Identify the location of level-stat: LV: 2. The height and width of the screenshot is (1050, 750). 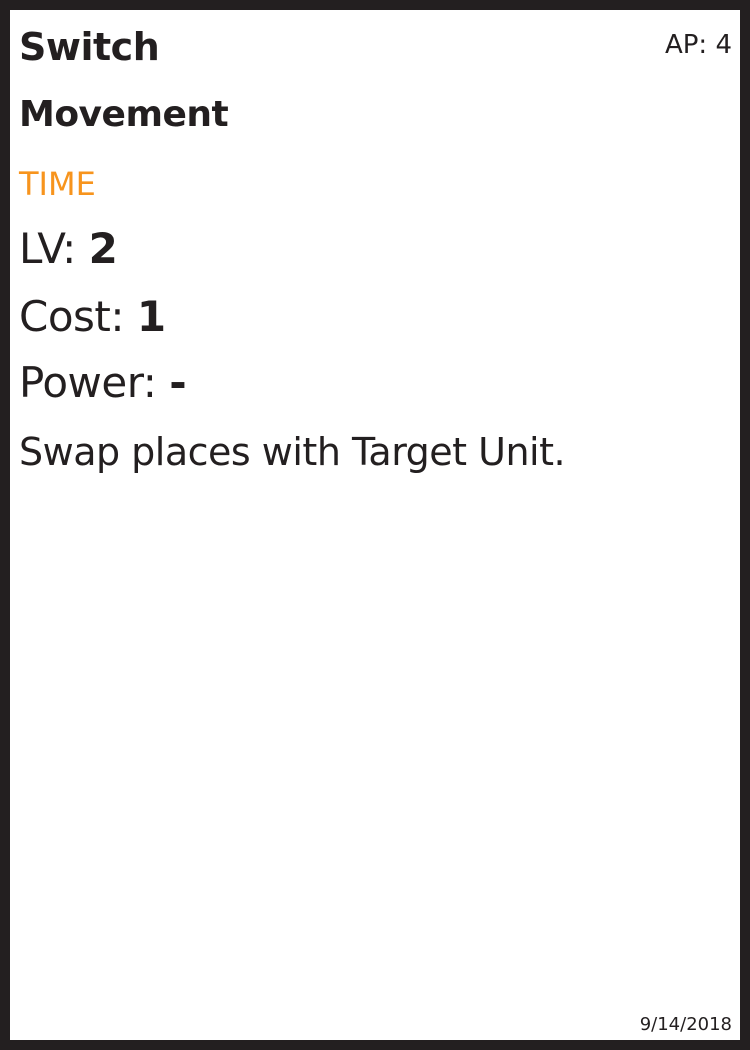
(68, 249).